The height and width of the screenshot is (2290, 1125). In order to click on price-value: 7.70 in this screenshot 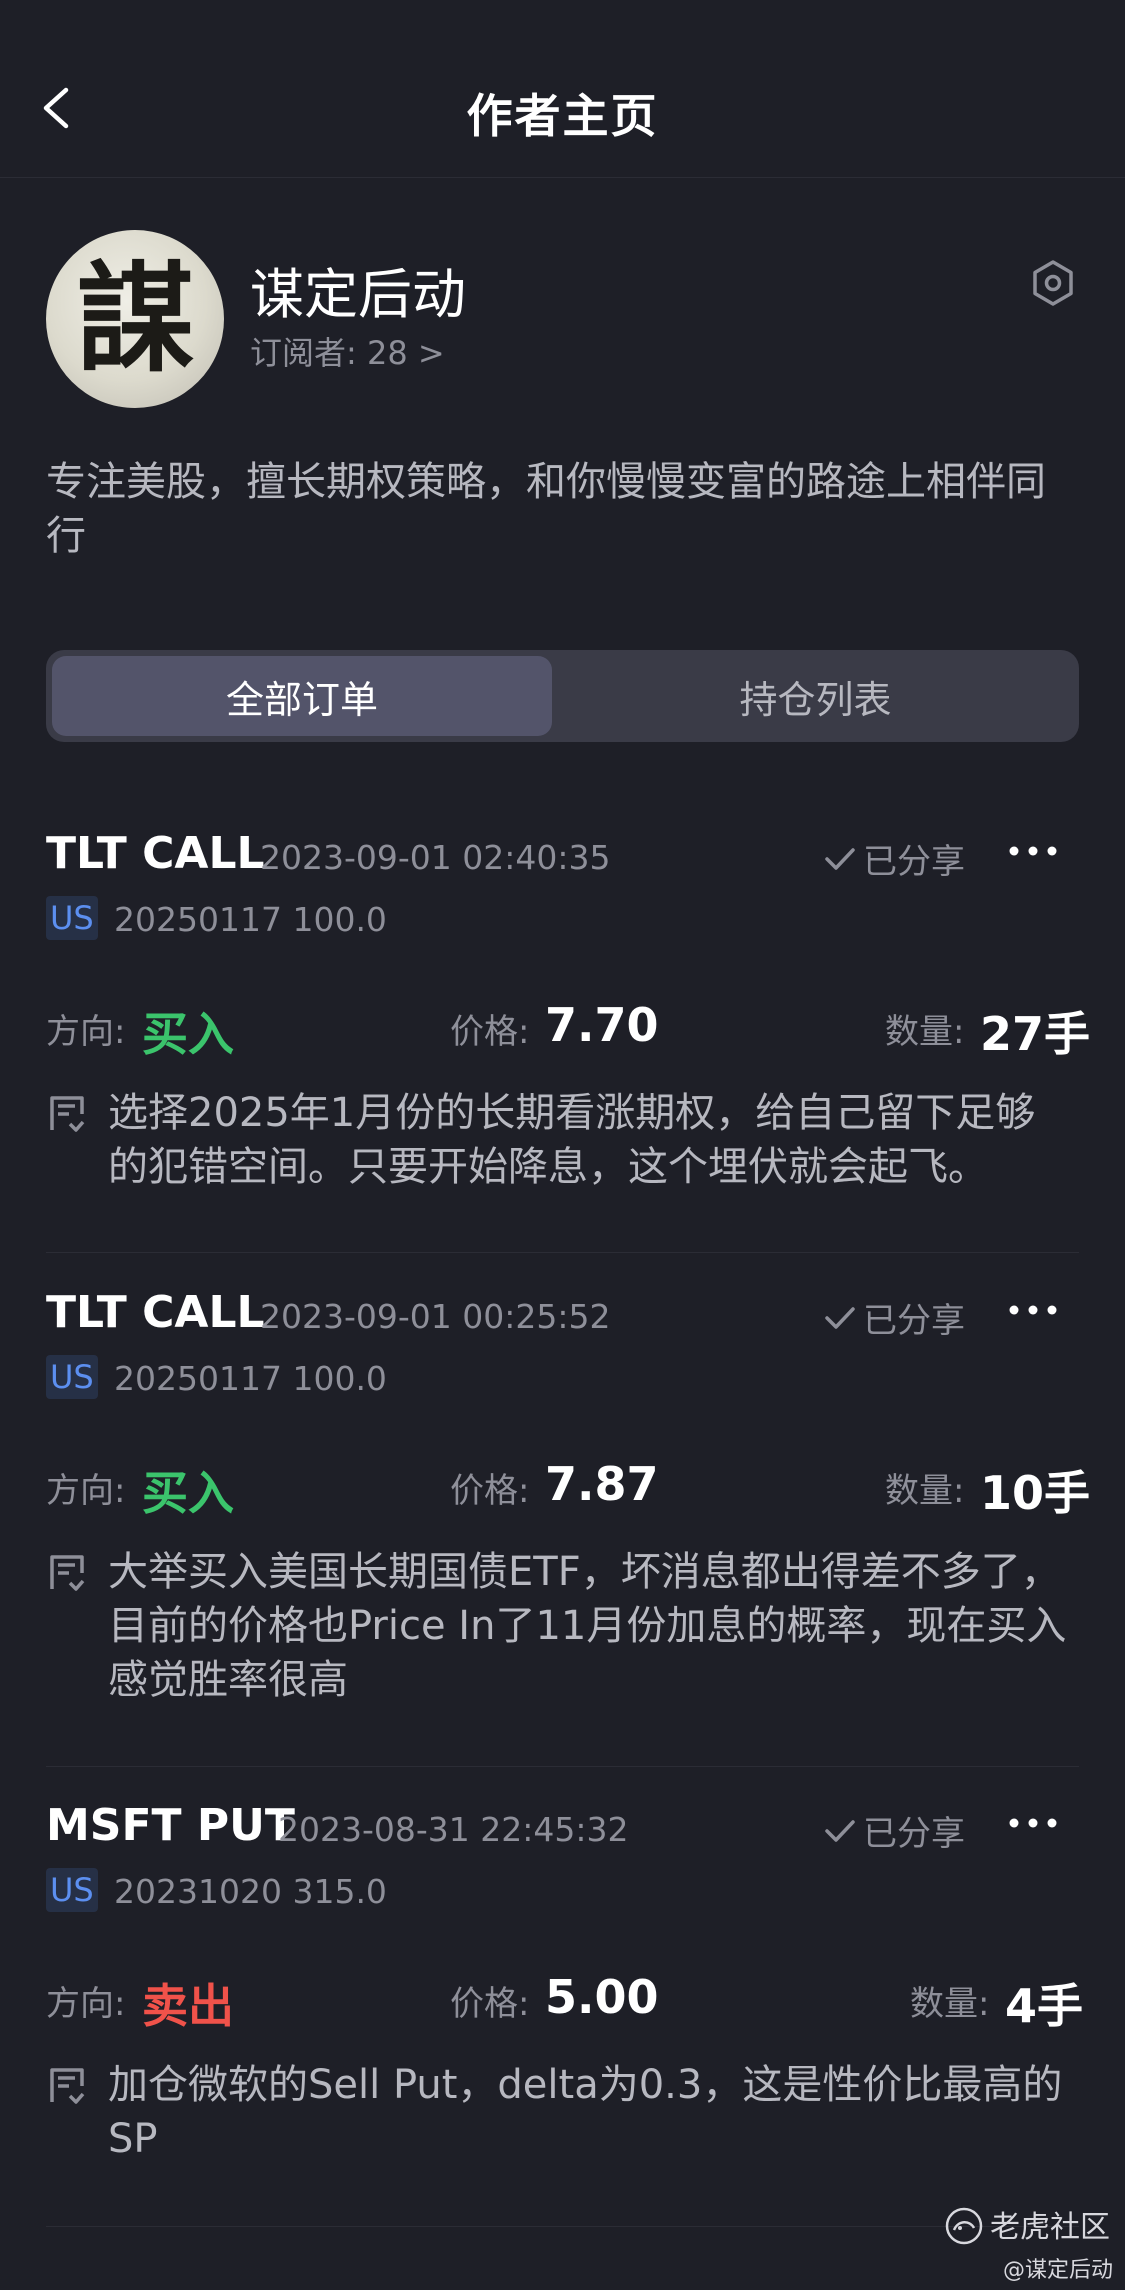, I will do `click(602, 1025)`.